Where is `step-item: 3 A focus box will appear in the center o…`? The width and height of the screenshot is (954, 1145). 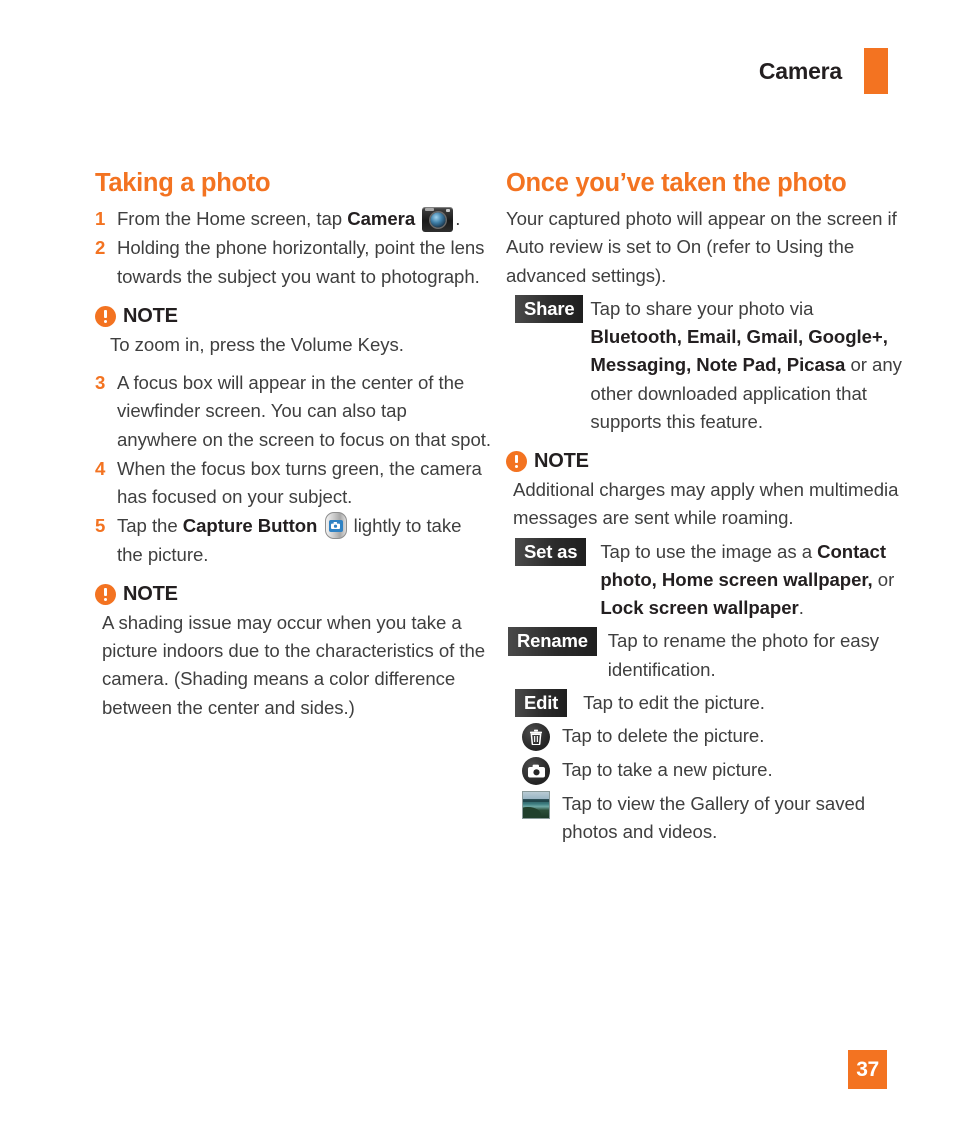
step-item: 3 A focus box will appear in the center o… is located at coordinates (293, 411).